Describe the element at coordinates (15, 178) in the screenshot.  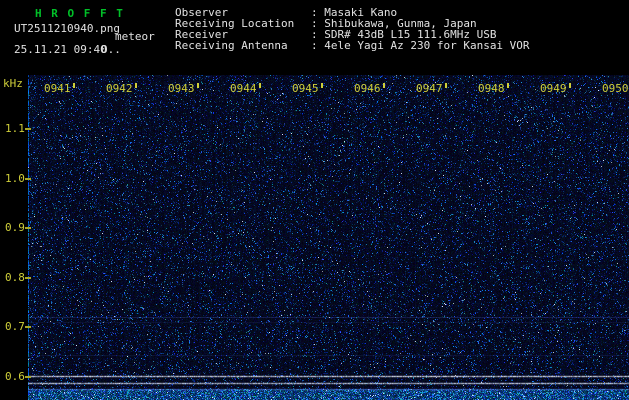
I see `y-tick-label-1.0: 1.0` at that location.